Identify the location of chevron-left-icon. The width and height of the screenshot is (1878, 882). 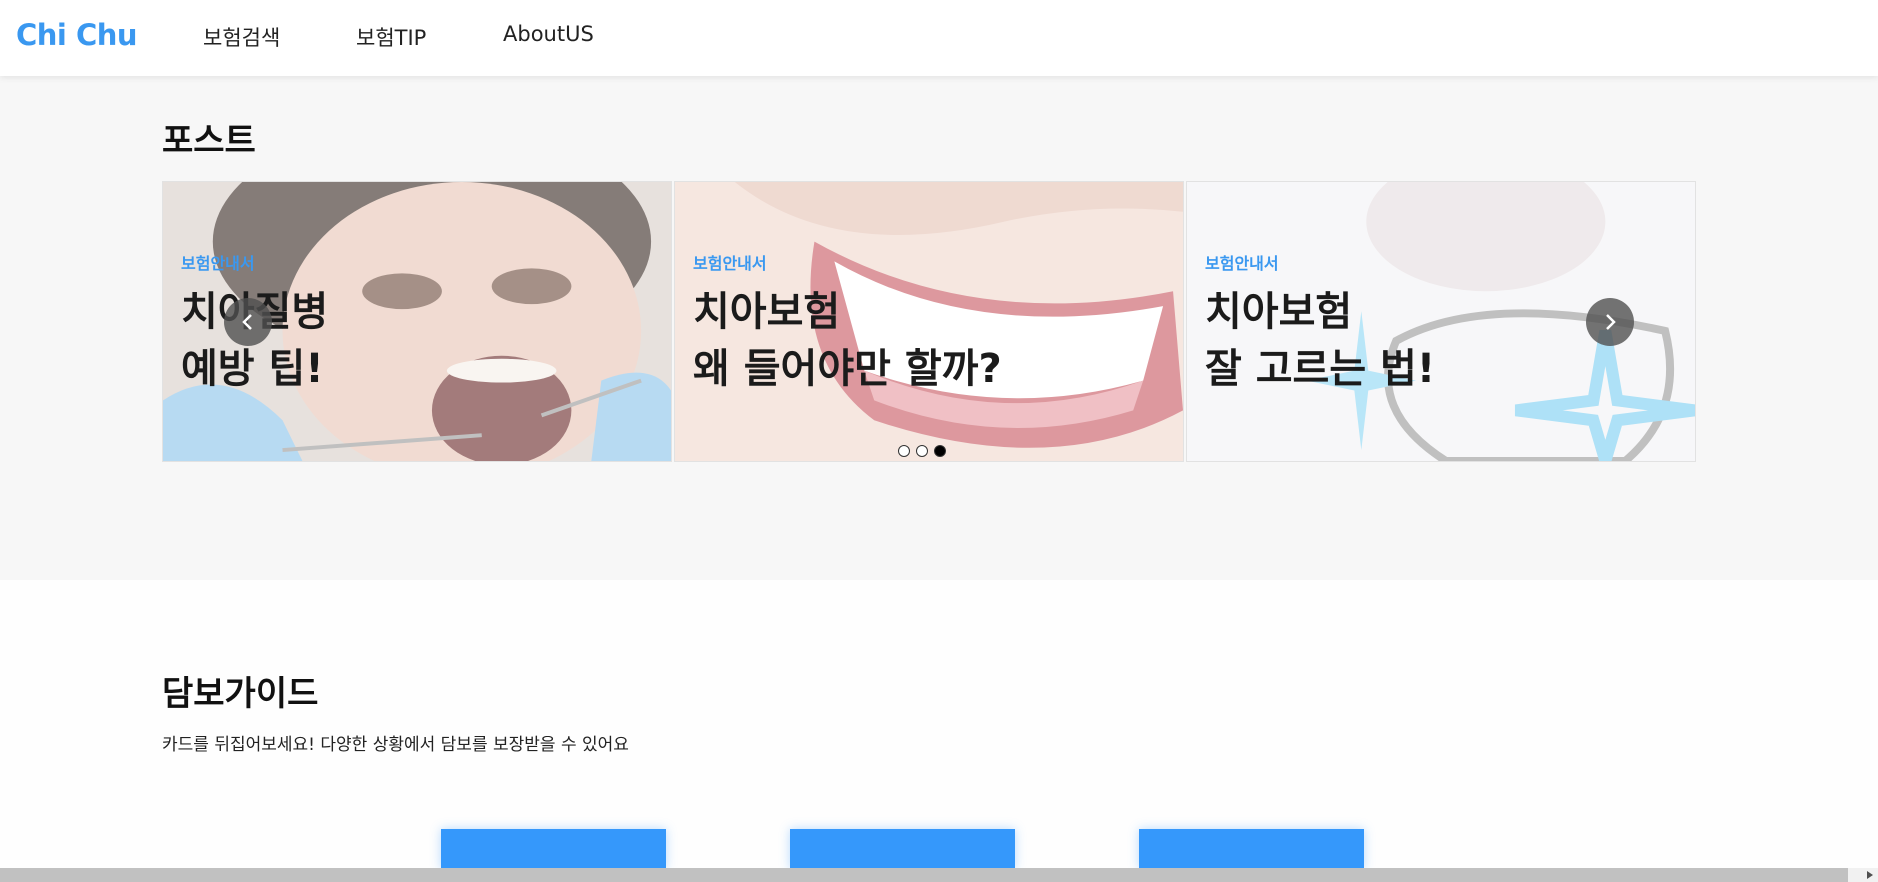
(247, 322).